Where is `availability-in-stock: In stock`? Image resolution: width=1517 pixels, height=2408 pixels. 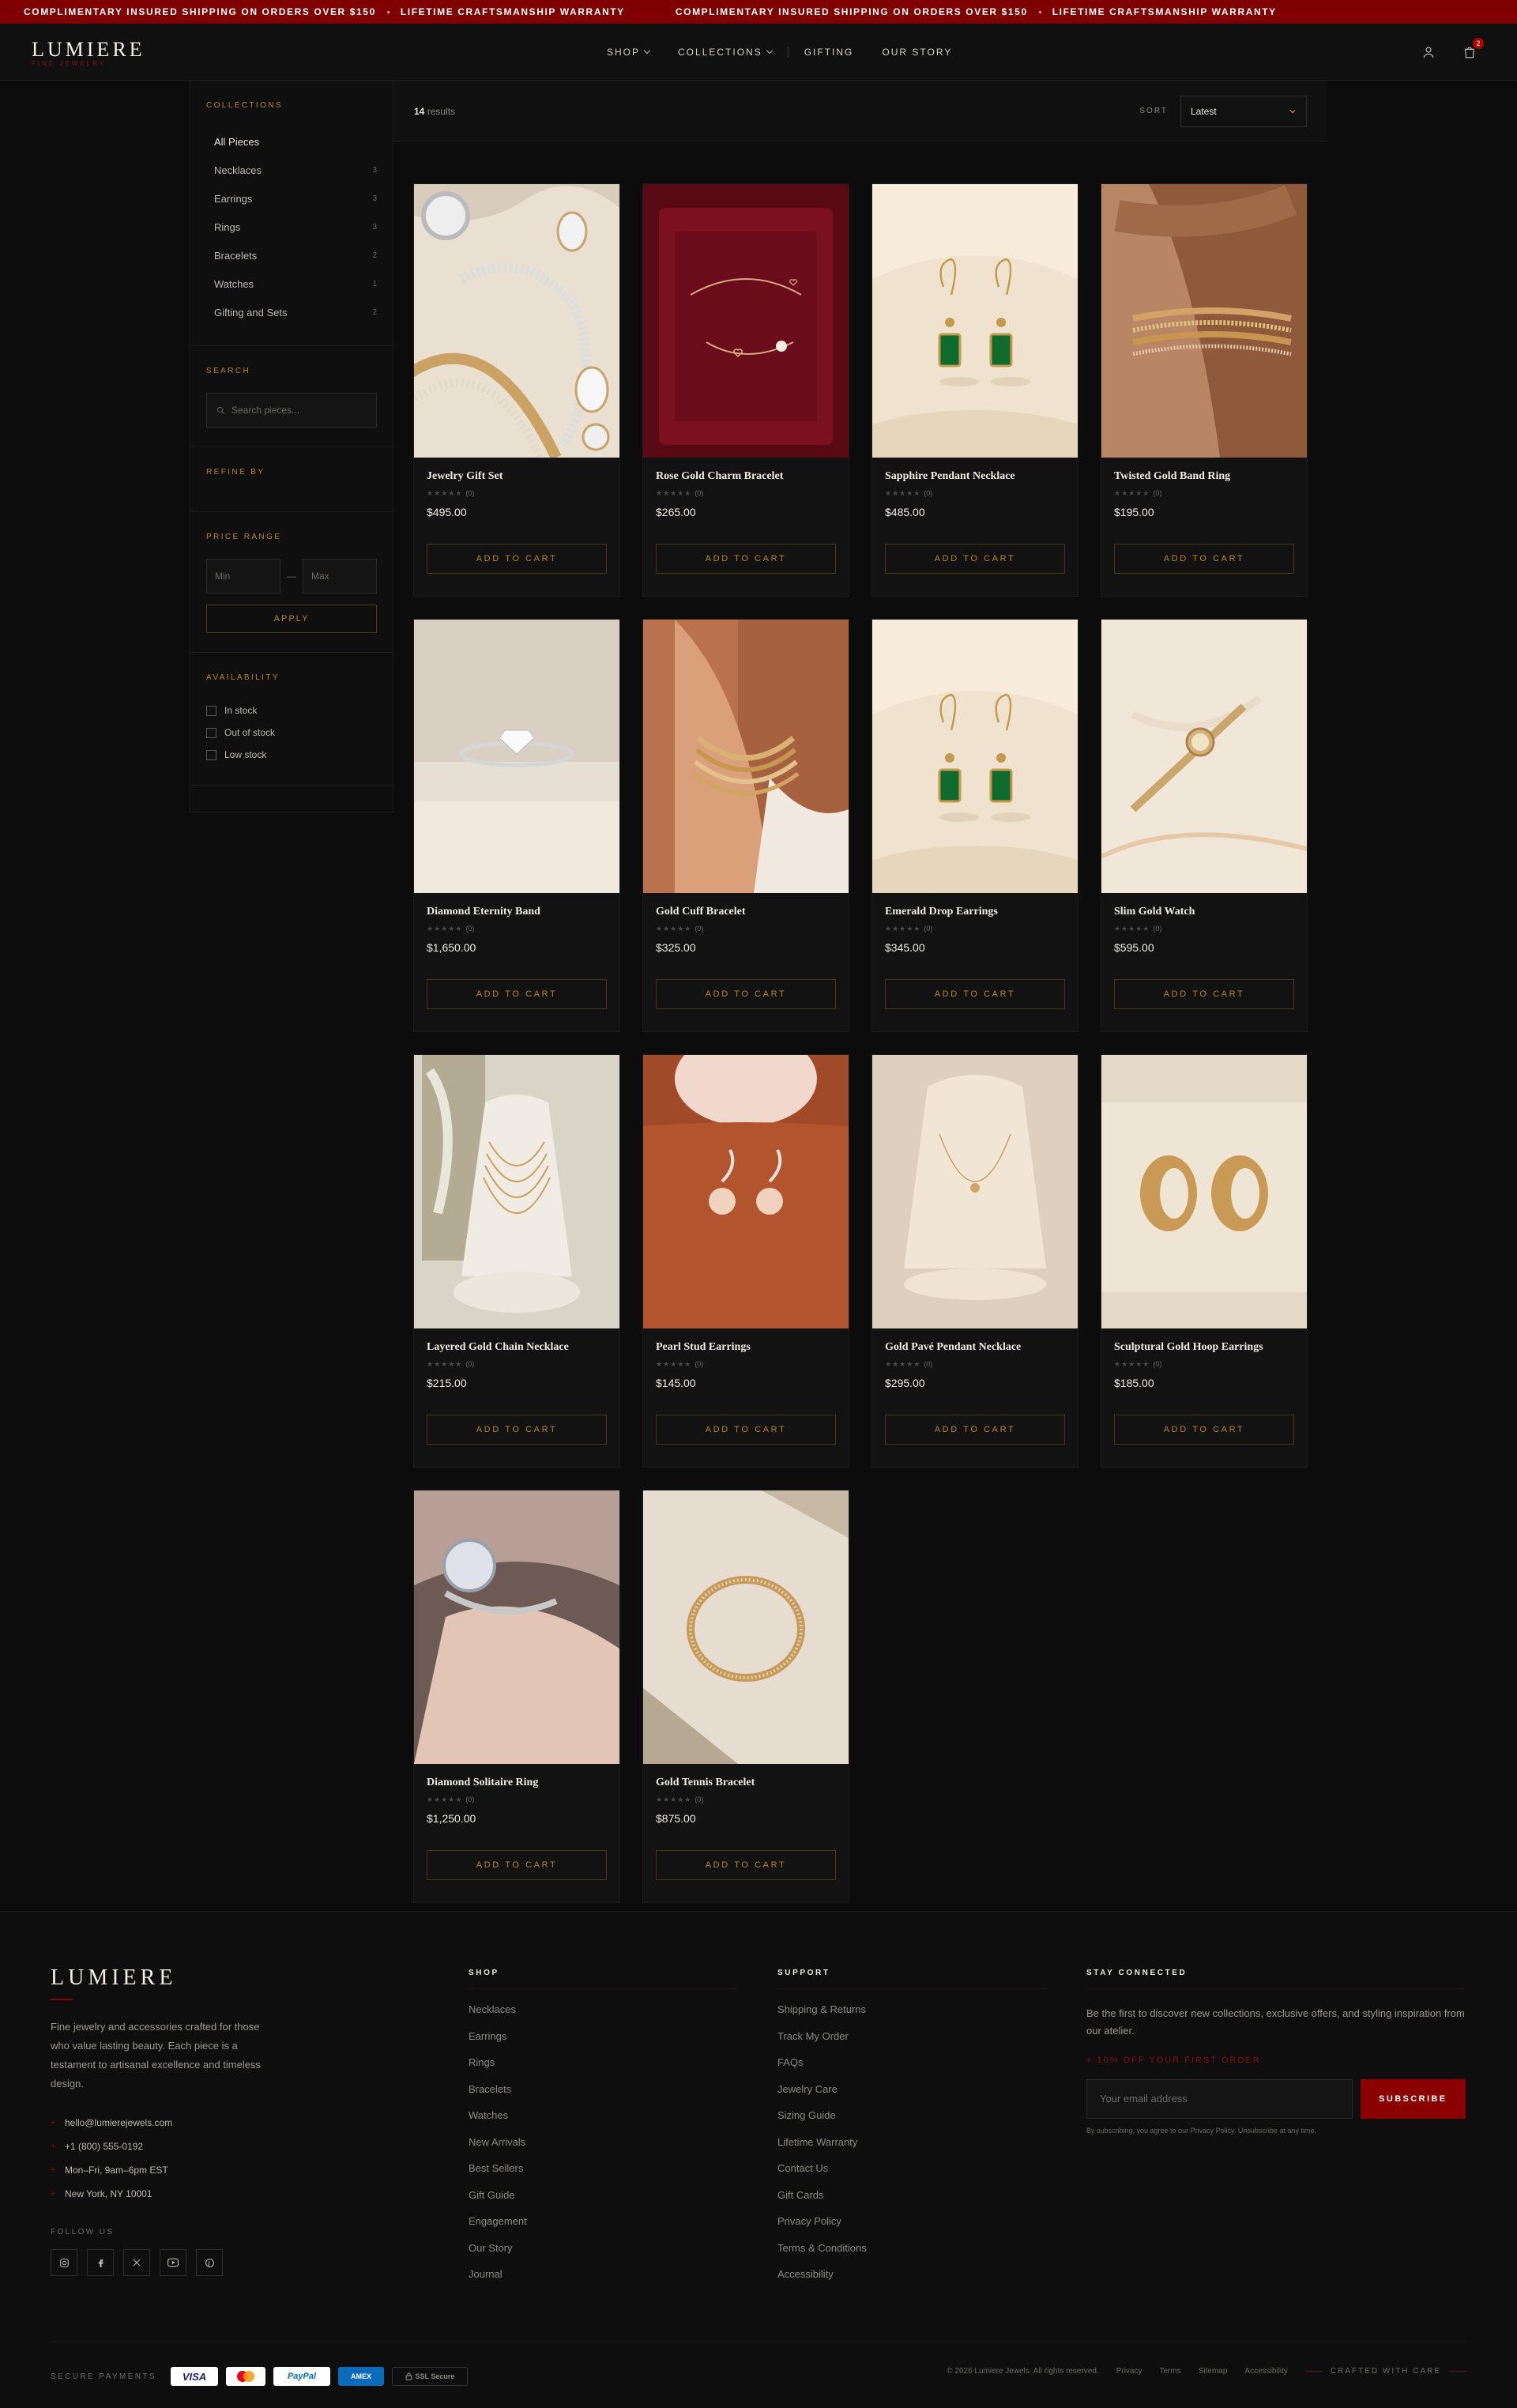 availability-in-stock: In stock is located at coordinates (292, 711).